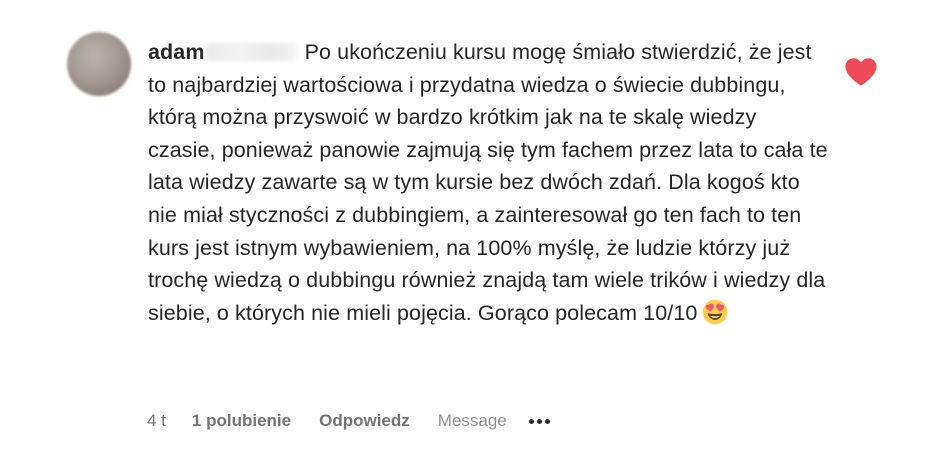 The image size is (931, 458). What do you see at coordinates (241, 421) in the screenshot?
I see `likes-count-button: 1 polubienie` at bounding box center [241, 421].